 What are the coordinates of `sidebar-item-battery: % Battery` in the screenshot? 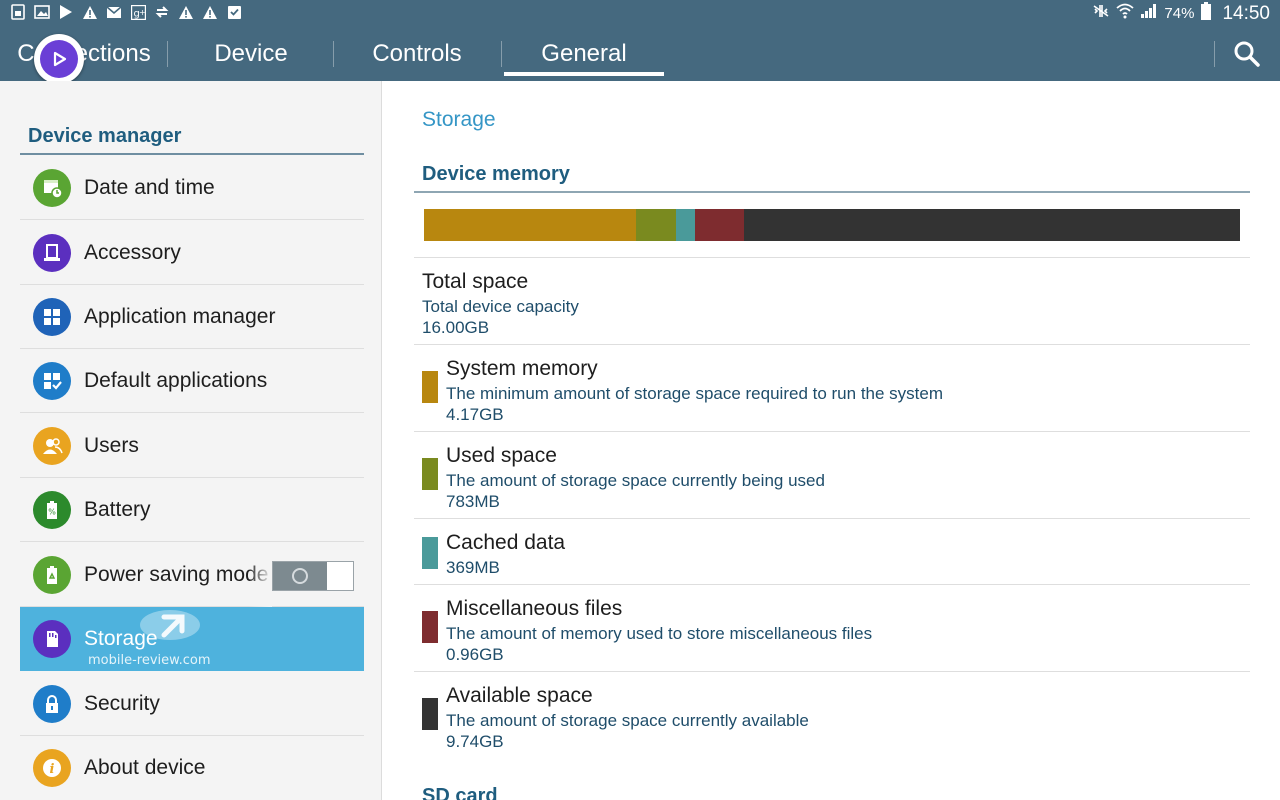 It's located at (192, 510).